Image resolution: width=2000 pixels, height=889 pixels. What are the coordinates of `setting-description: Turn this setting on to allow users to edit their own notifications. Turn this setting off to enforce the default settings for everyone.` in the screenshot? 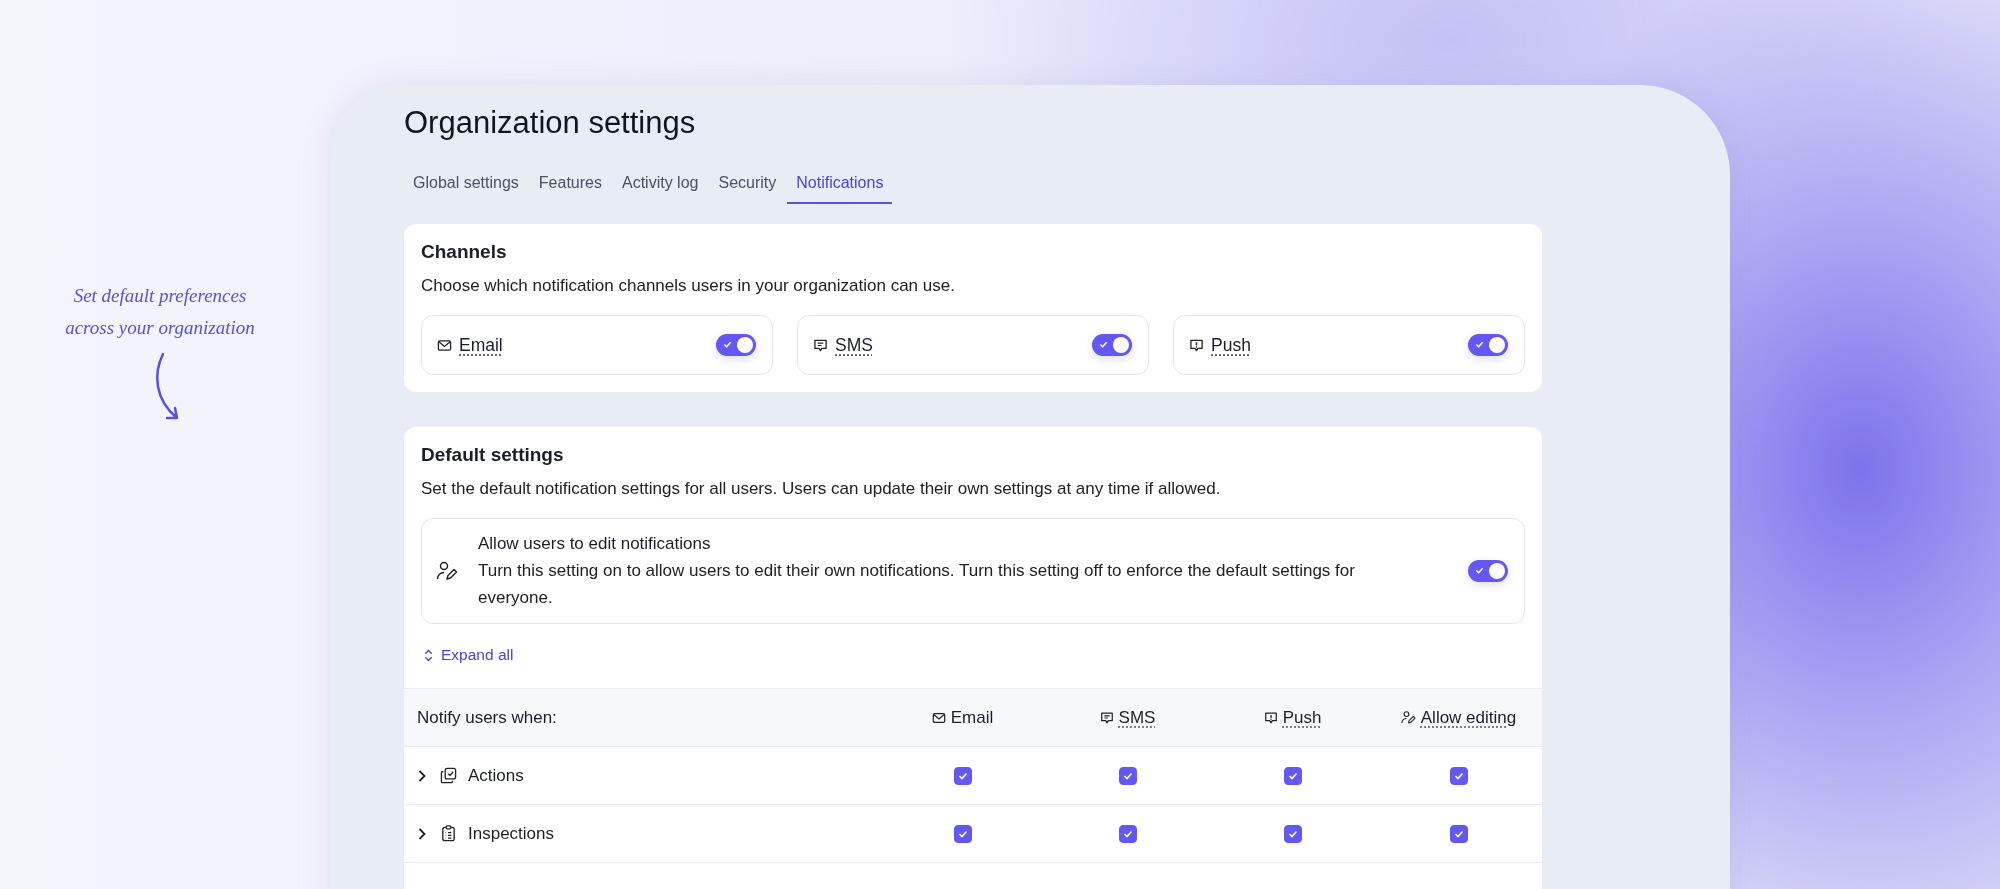 It's located at (917, 584).